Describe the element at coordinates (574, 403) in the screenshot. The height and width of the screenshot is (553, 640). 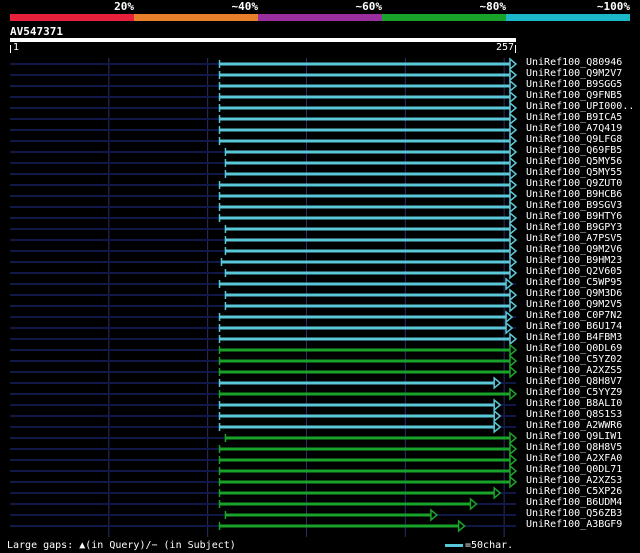
I see `hit-label: UniRef100_B8ALI0` at that location.